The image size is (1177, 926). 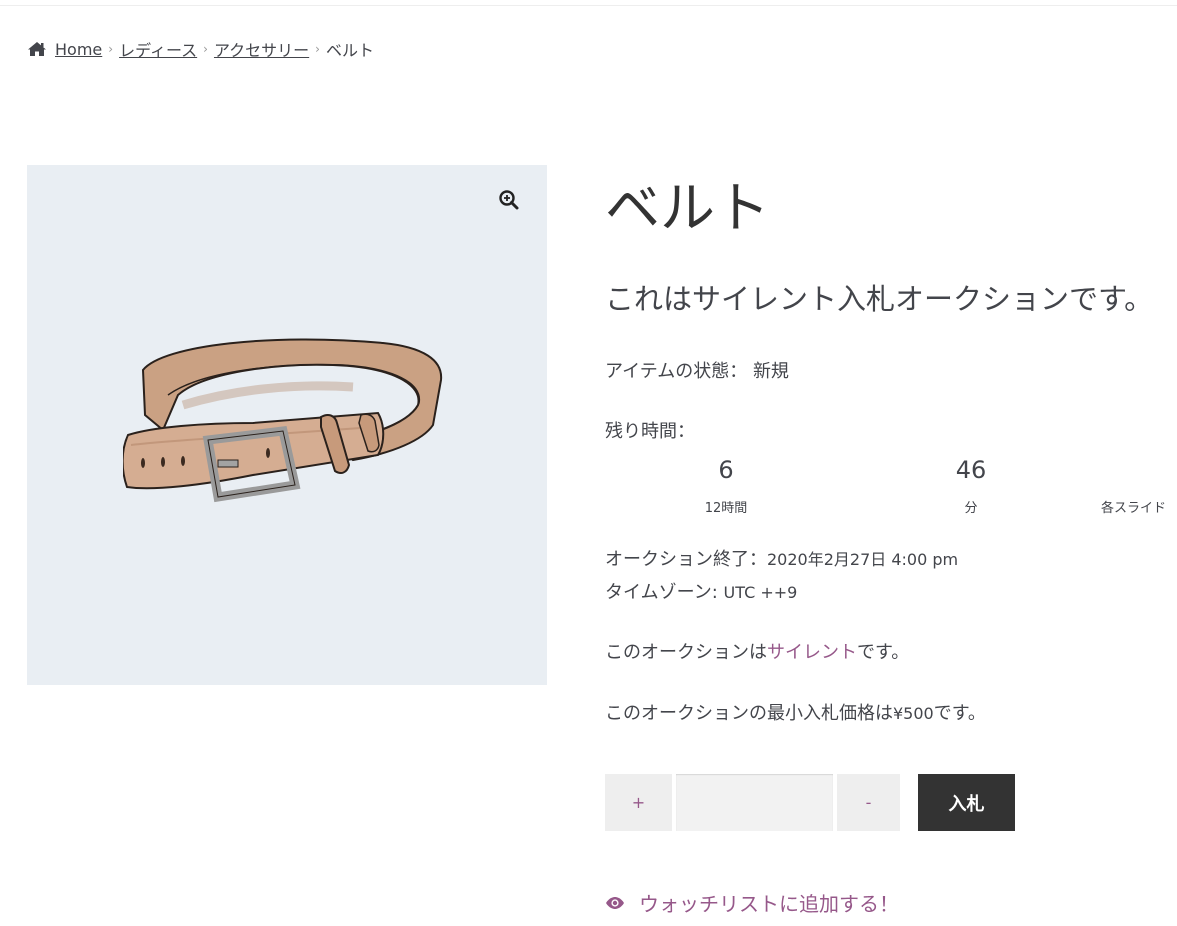 What do you see at coordinates (749, 713) in the screenshot?
I see `min-bid-prefix: このオークションの最小入札価格は` at bounding box center [749, 713].